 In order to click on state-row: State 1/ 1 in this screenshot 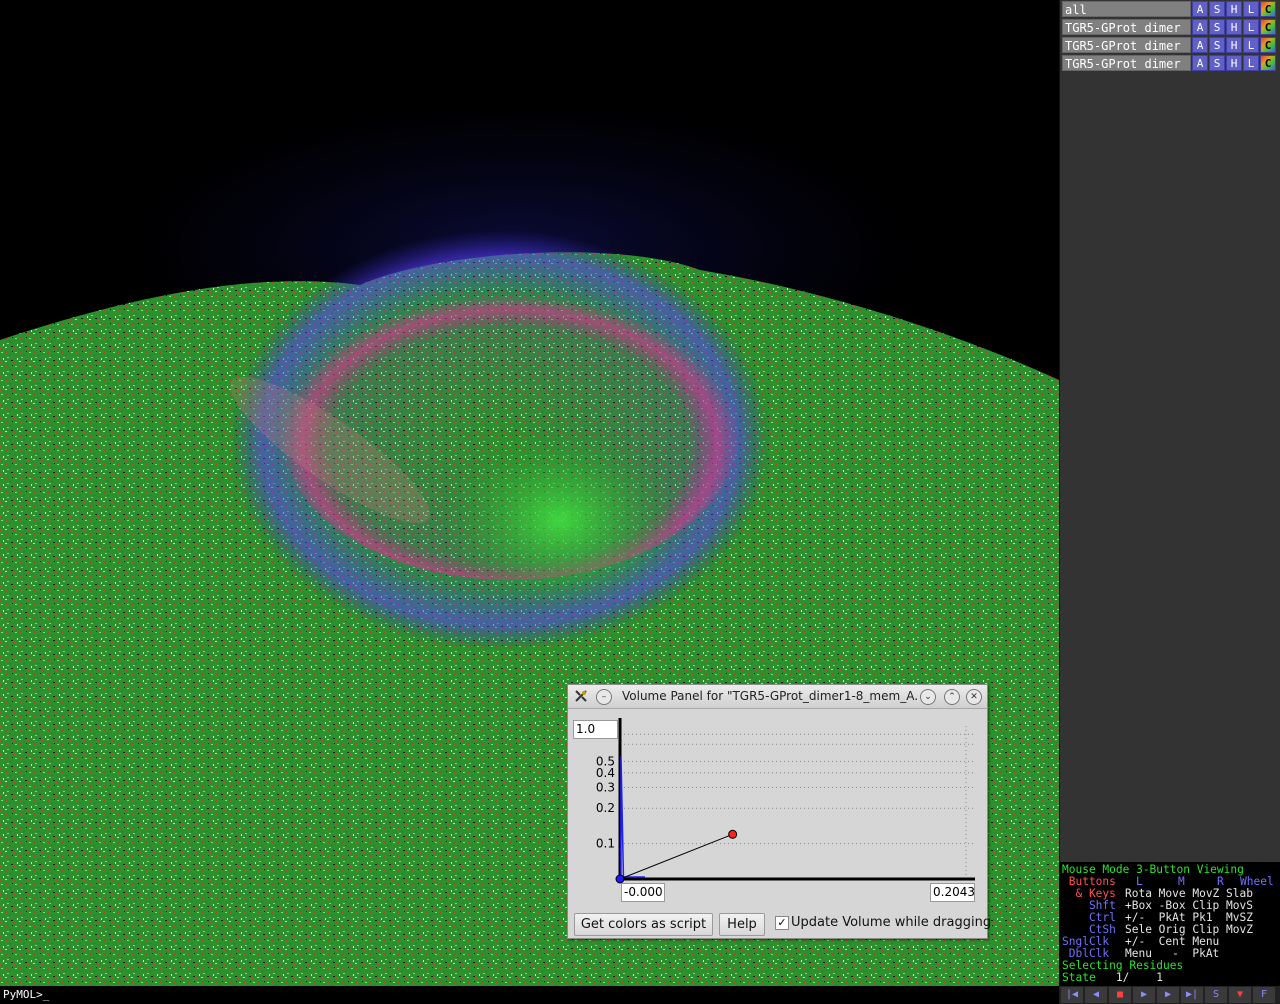, I will do `click(1112, 978)`.